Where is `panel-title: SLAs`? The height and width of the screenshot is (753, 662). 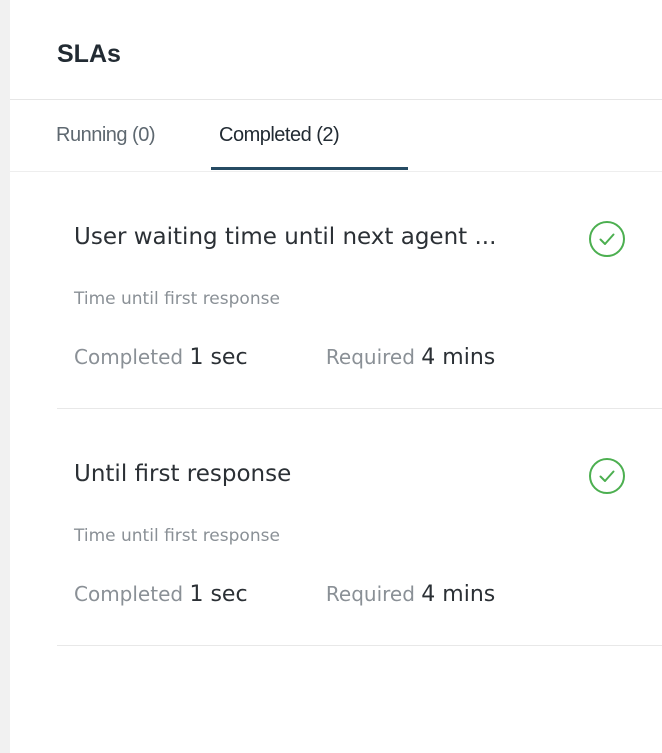 panel-title: SLAs is located at coordinates (89, 54).